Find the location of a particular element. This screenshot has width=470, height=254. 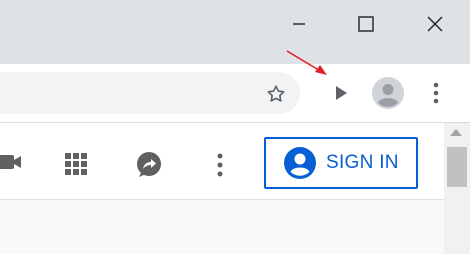

share-icon is located at coordinates (149, 164).